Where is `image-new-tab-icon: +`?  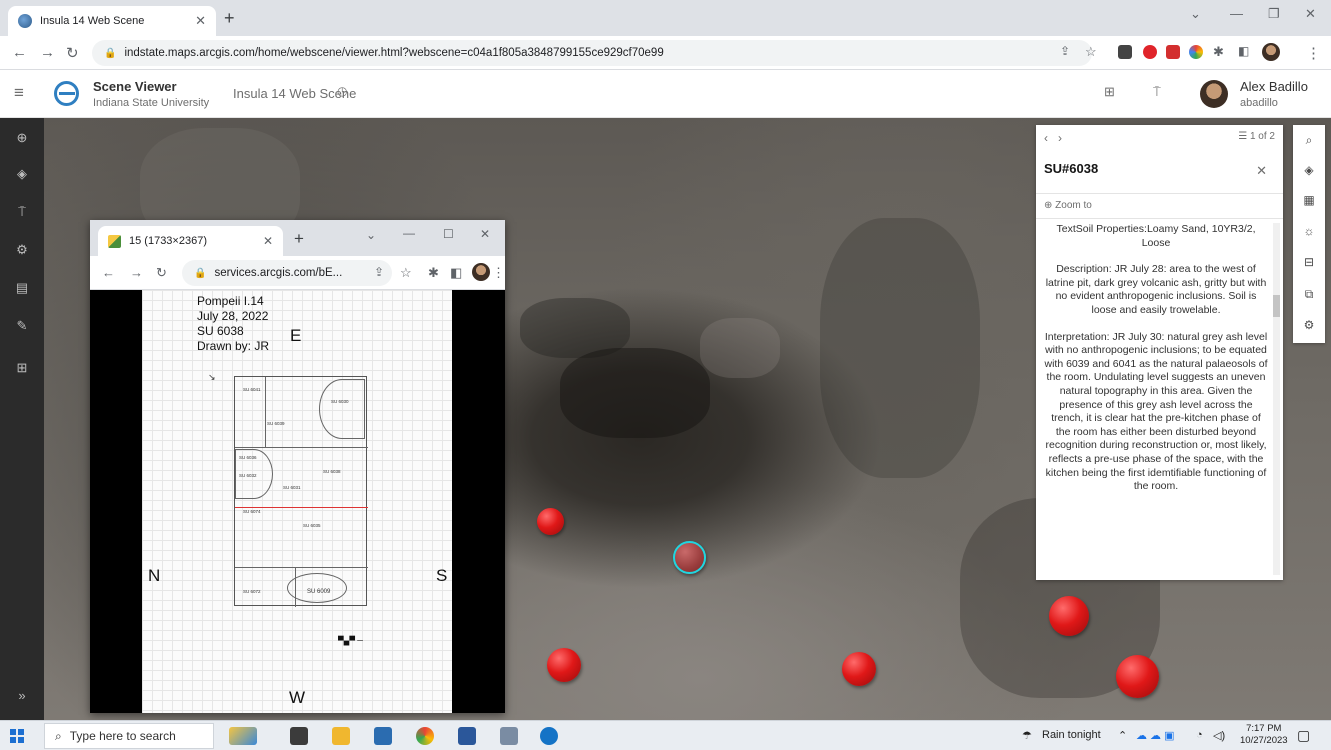
image-new-tab-icon: + is located at coordinates (299, 239).